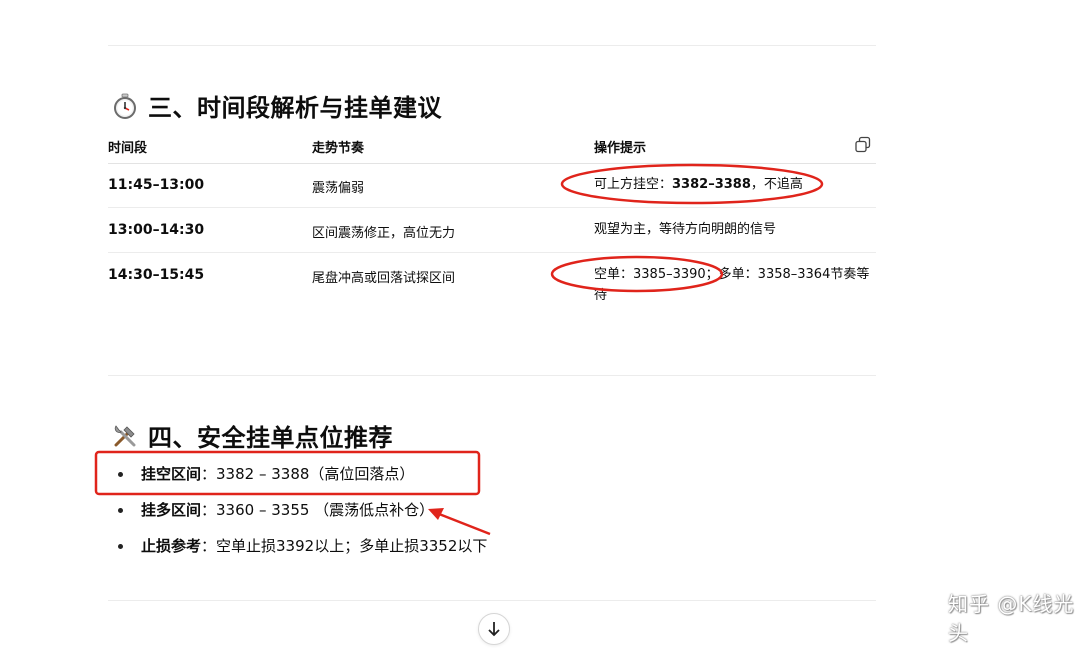 This screenshot has width=1090, height=648. I want to click on stopwatch-icon, so click(125, 106).